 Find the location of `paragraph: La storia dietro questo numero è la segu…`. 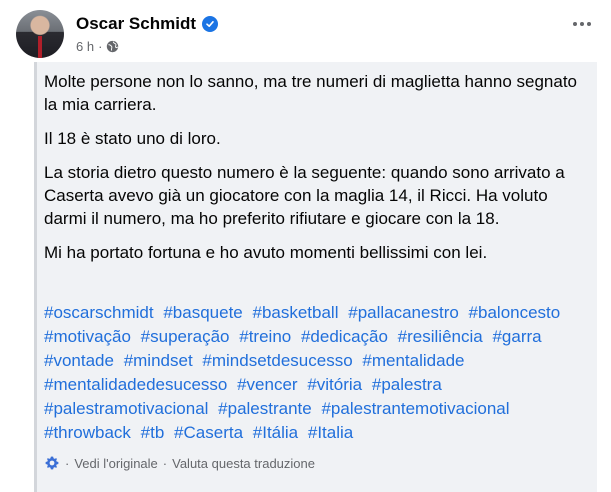

paragraph: La storia dietro questo numero è la segu… is located at coordinates (304, 195).